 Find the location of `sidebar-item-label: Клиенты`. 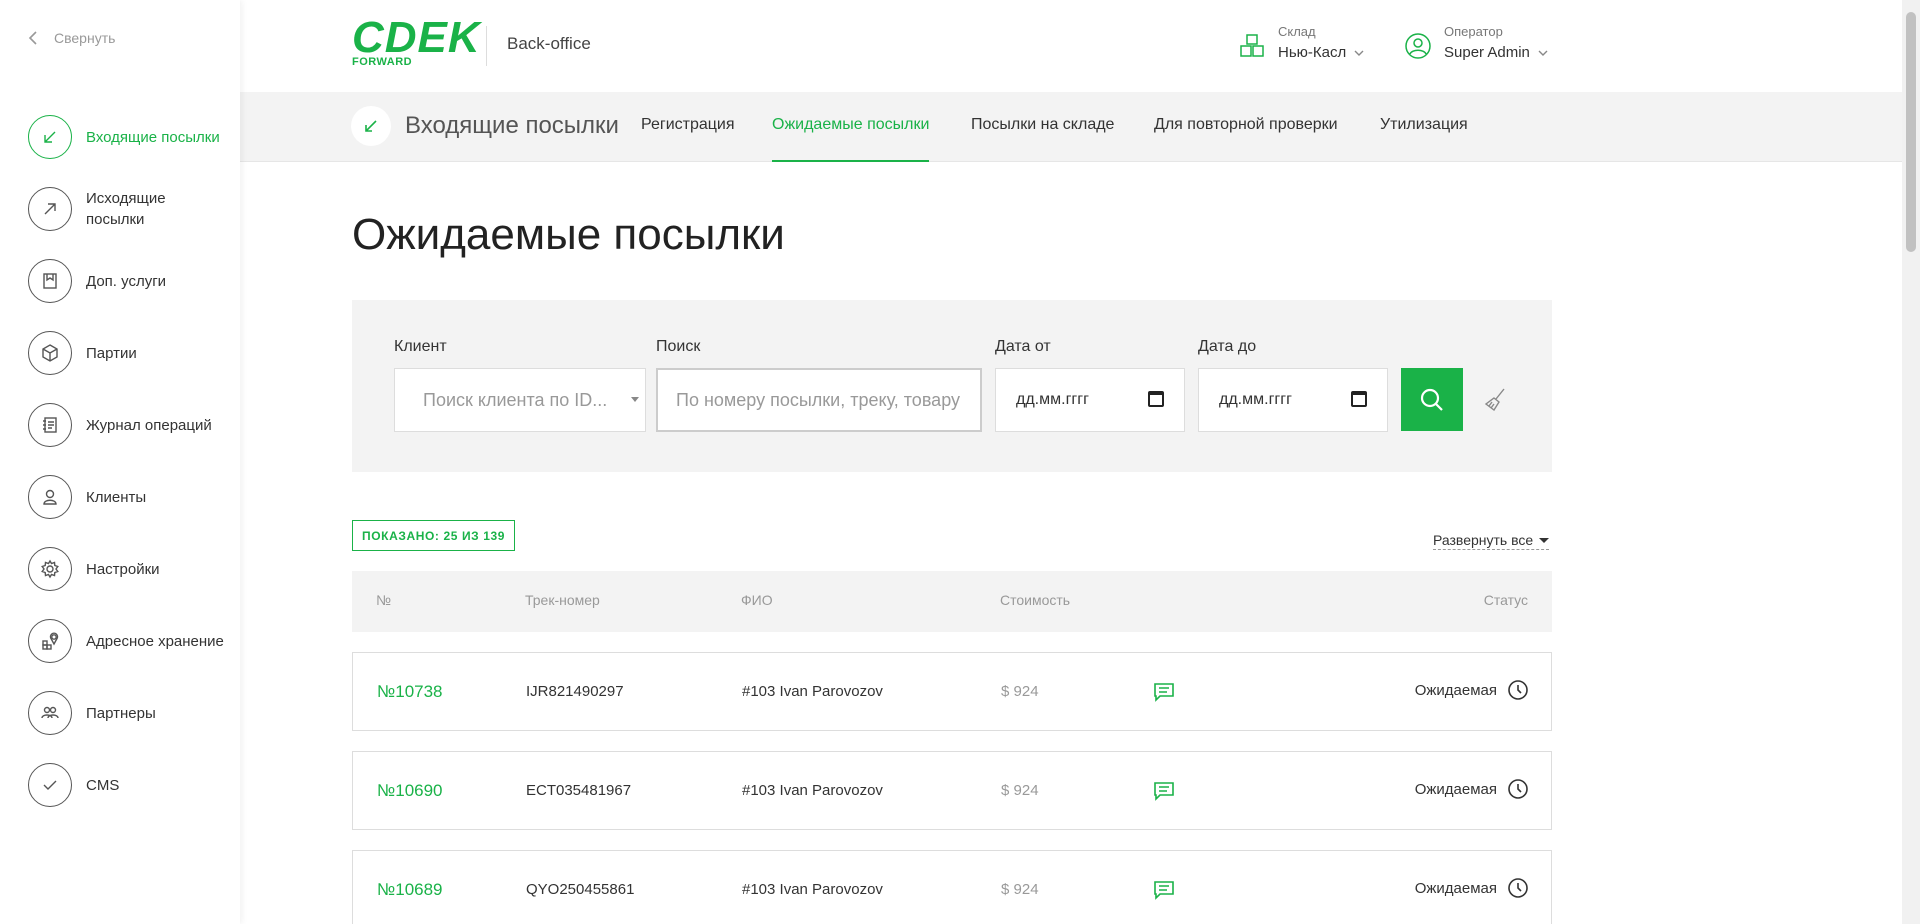

sidebar-item-label: Клиенты is located at coordinates (116, 497).